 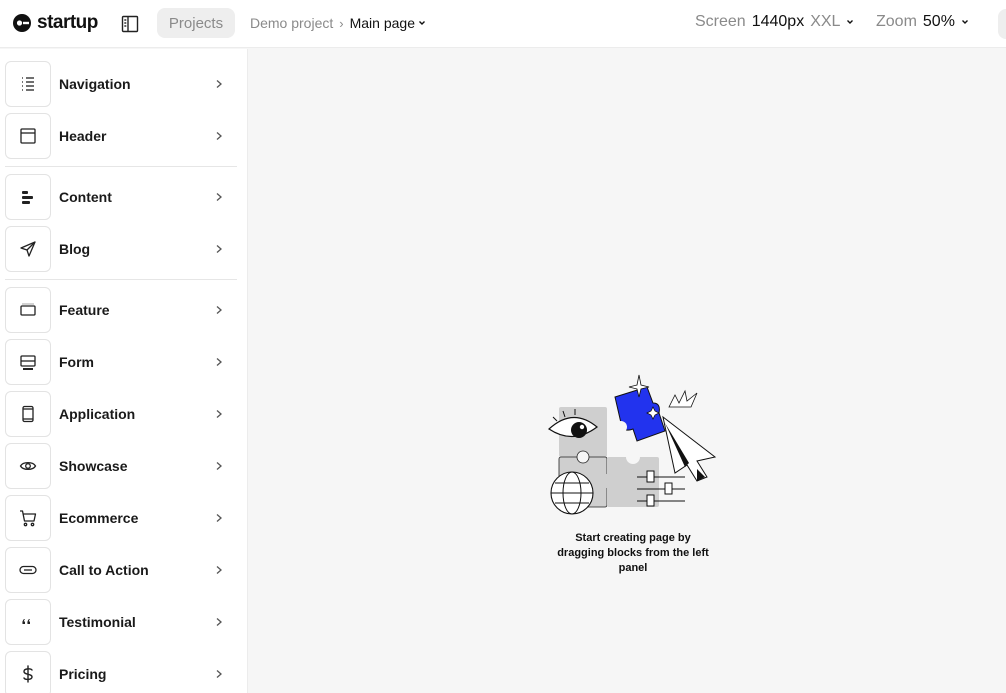 I want to click on breadcrumb-project: Demo project, so click(x=291, y=23).